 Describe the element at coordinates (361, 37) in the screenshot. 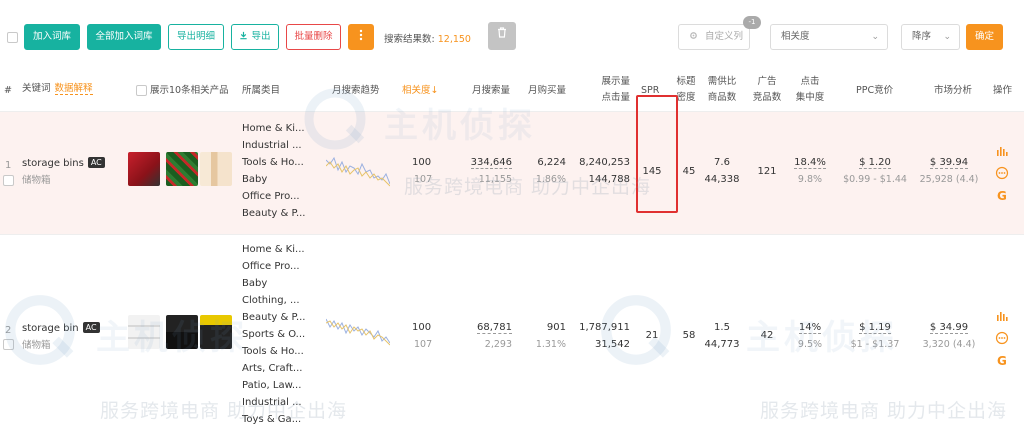

I see `more-button` at that location.